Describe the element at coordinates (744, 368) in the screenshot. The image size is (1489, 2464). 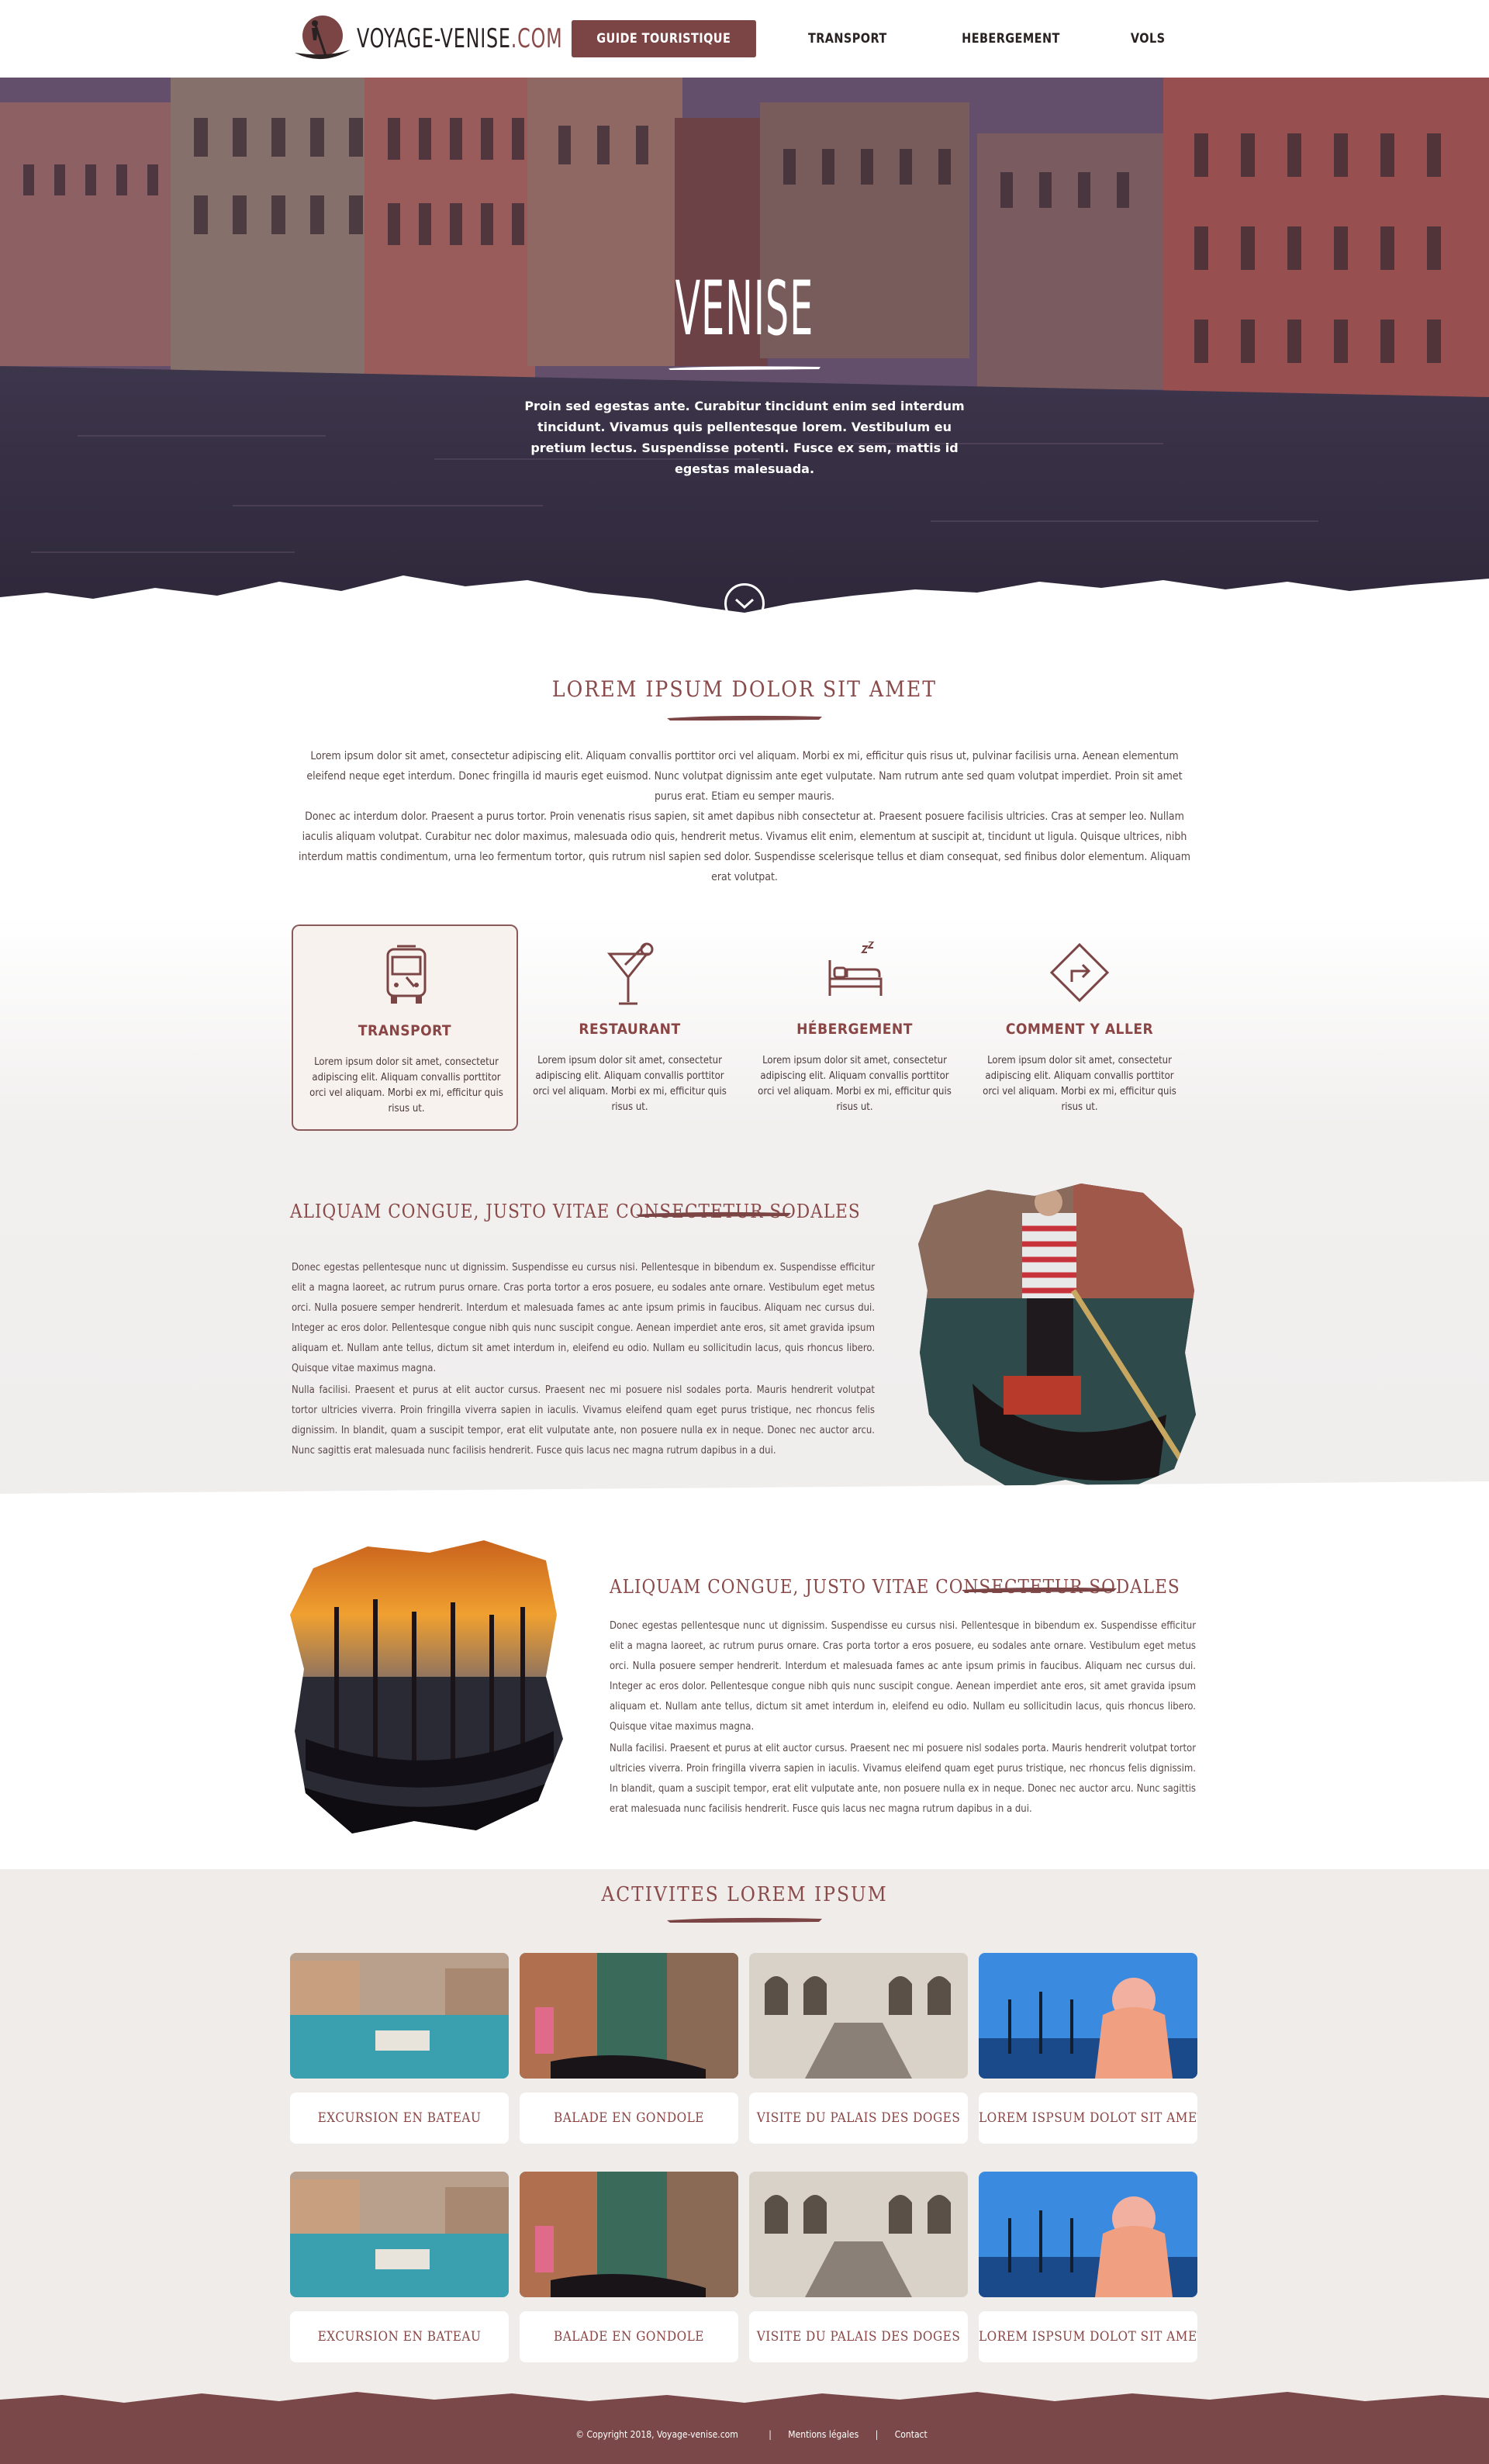
I see `hero-brush-stroke` at that location.